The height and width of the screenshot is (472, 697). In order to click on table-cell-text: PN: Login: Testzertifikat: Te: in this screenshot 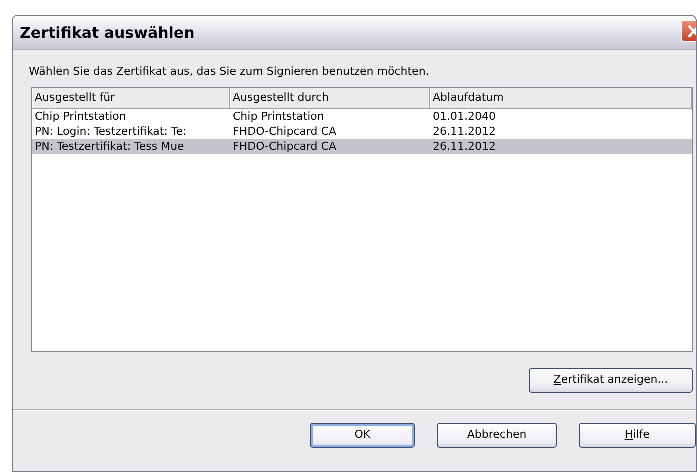, I will do `click(111, 131)`.